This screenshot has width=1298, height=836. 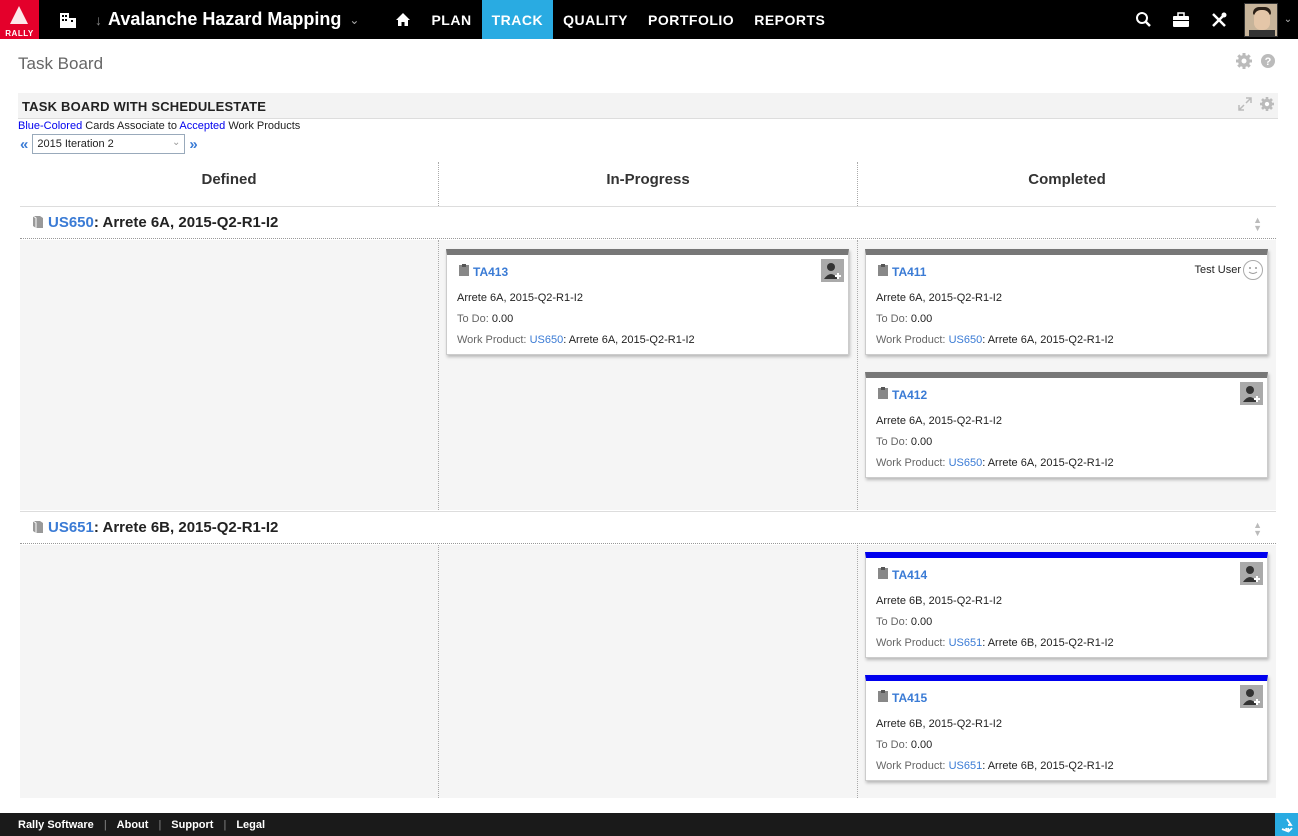 I want to click on legend-blue-colored: Blue-Colored, so click(x=50, y=126).